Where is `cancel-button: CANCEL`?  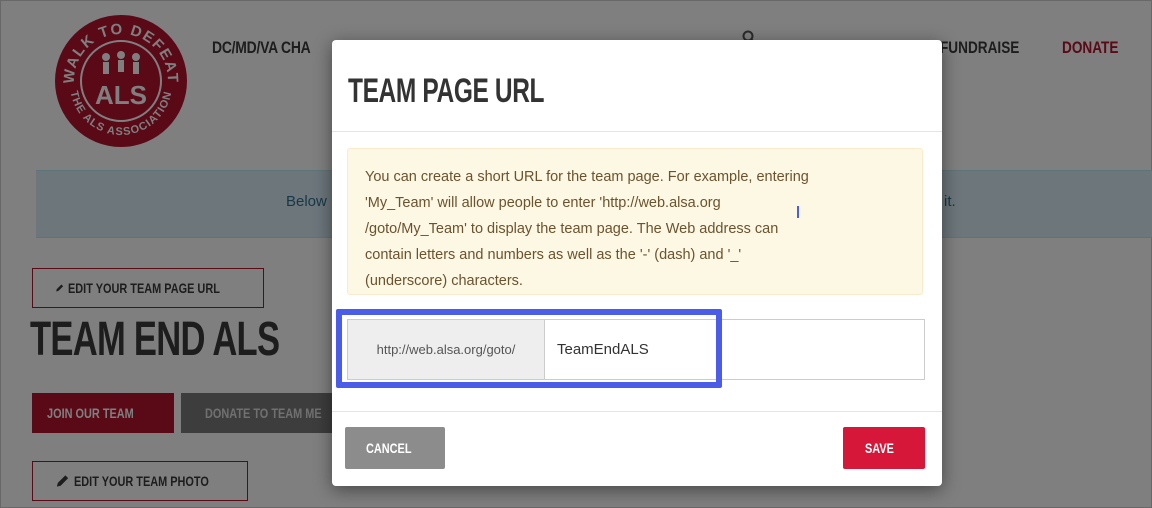 cancel-button: CANCEL is located at coordinates (395, 448).